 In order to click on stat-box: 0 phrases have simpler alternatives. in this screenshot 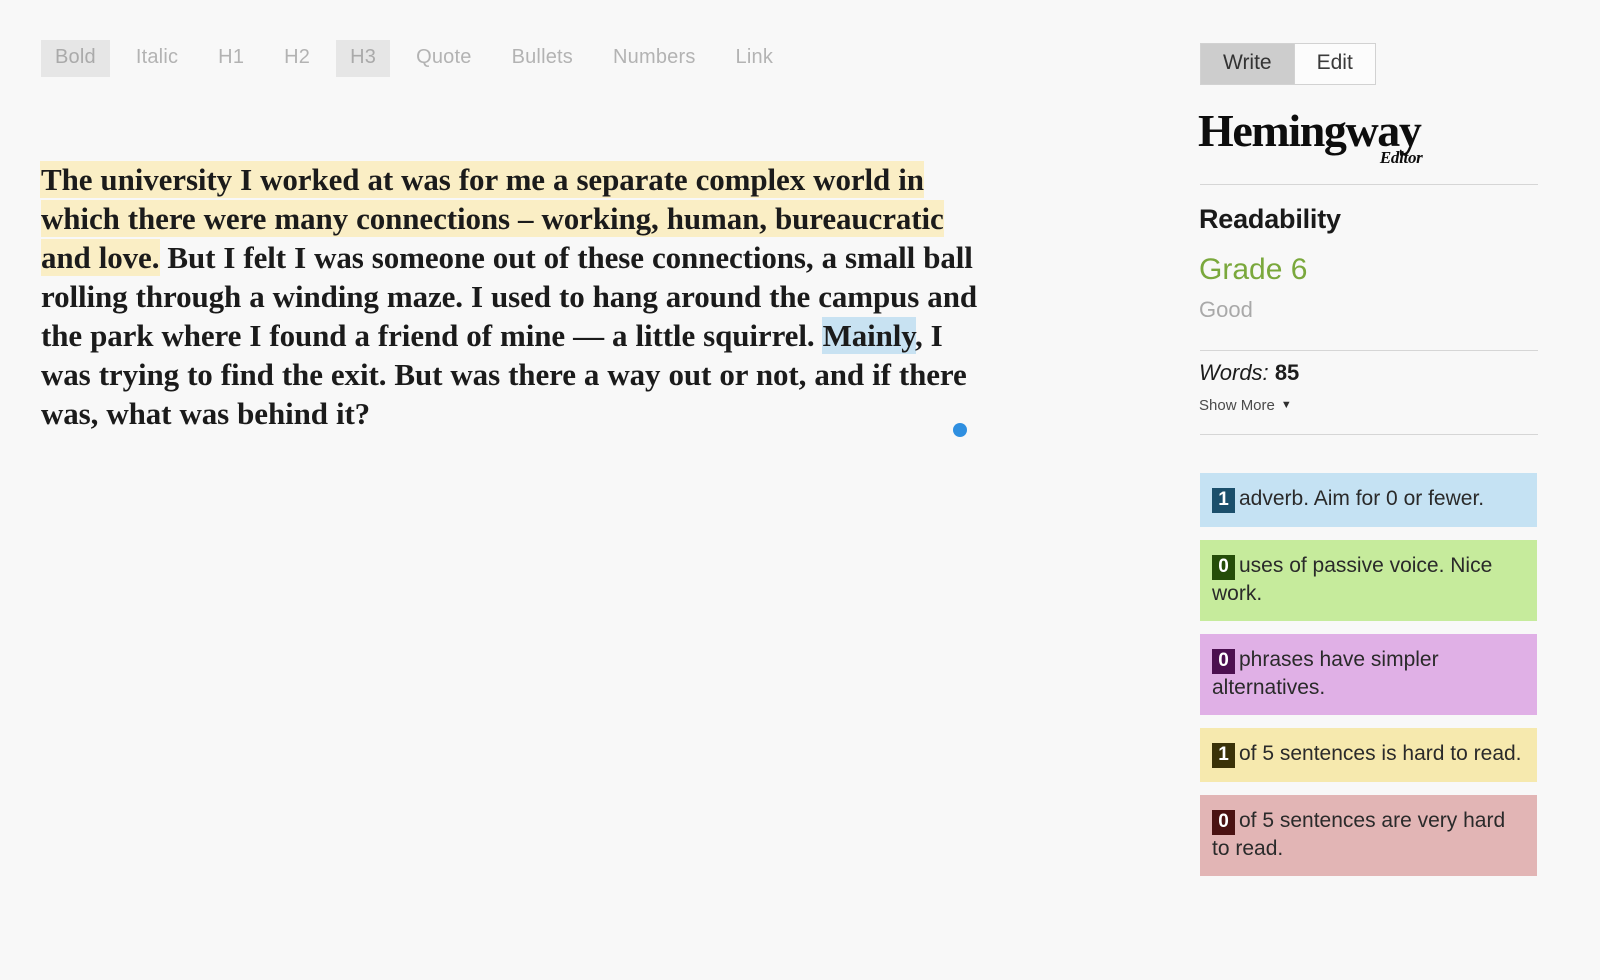, I will do `click(1368, 674)`.